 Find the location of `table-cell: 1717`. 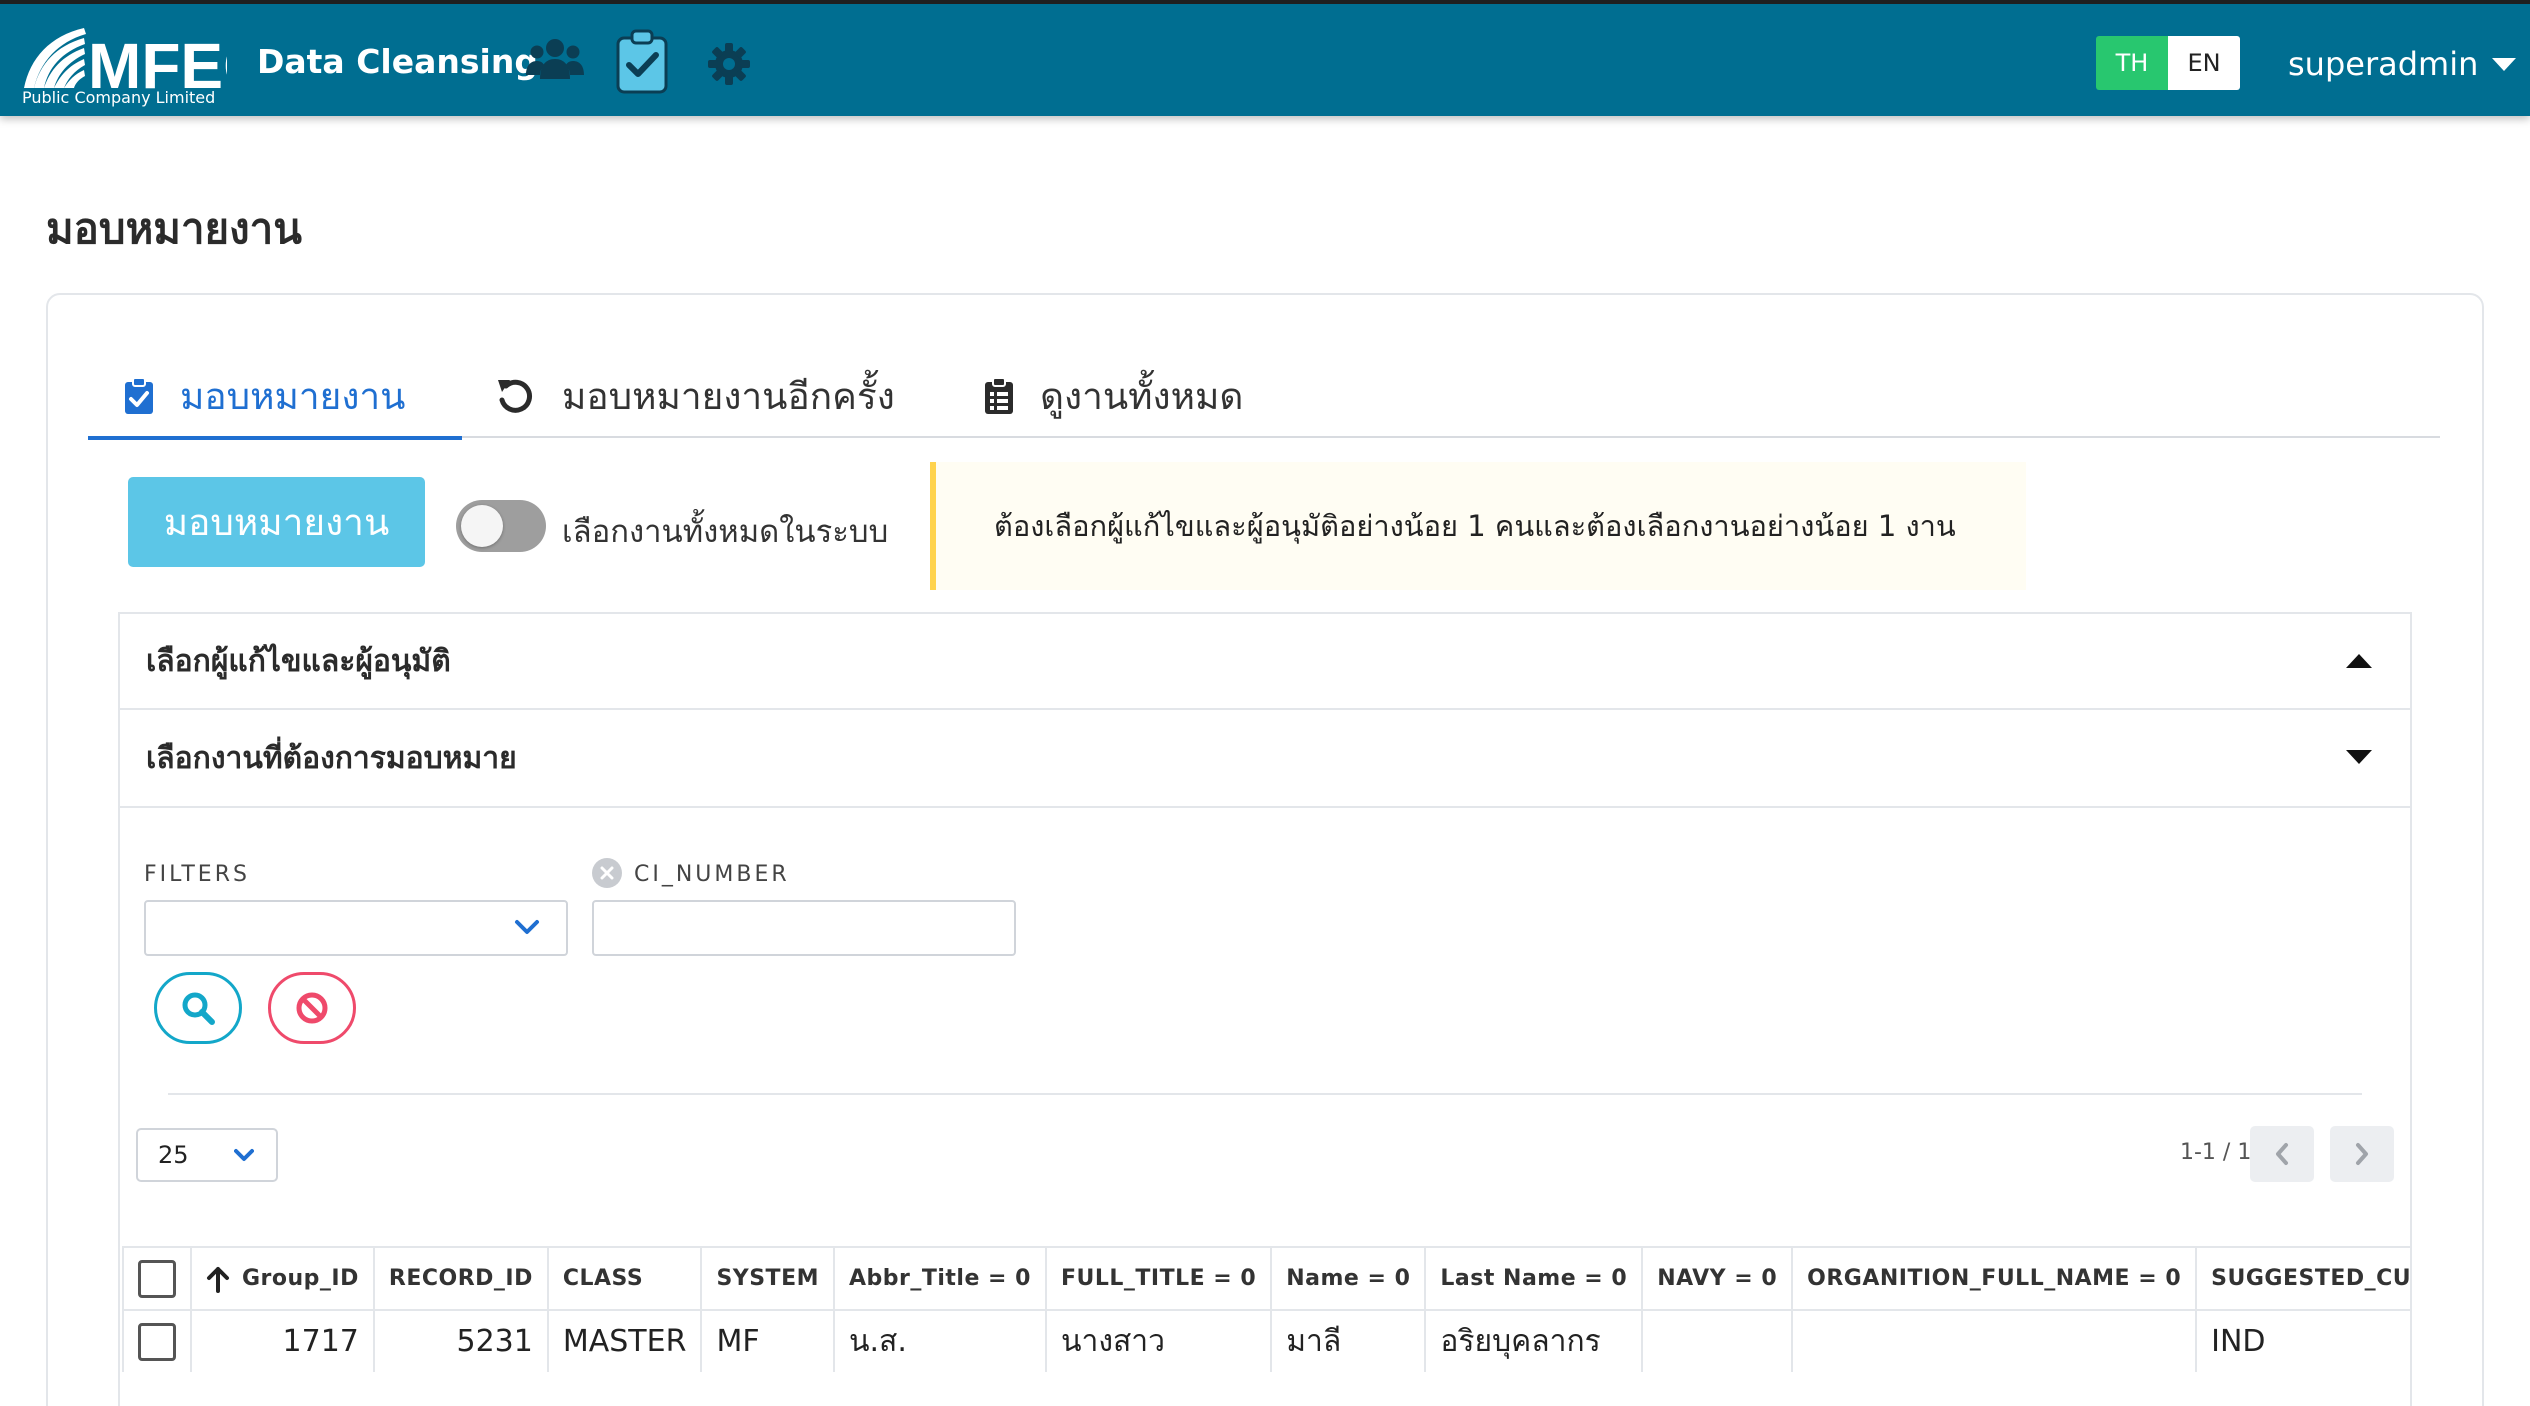

table-cell: 1717 is located at coordinates (282, 1340).